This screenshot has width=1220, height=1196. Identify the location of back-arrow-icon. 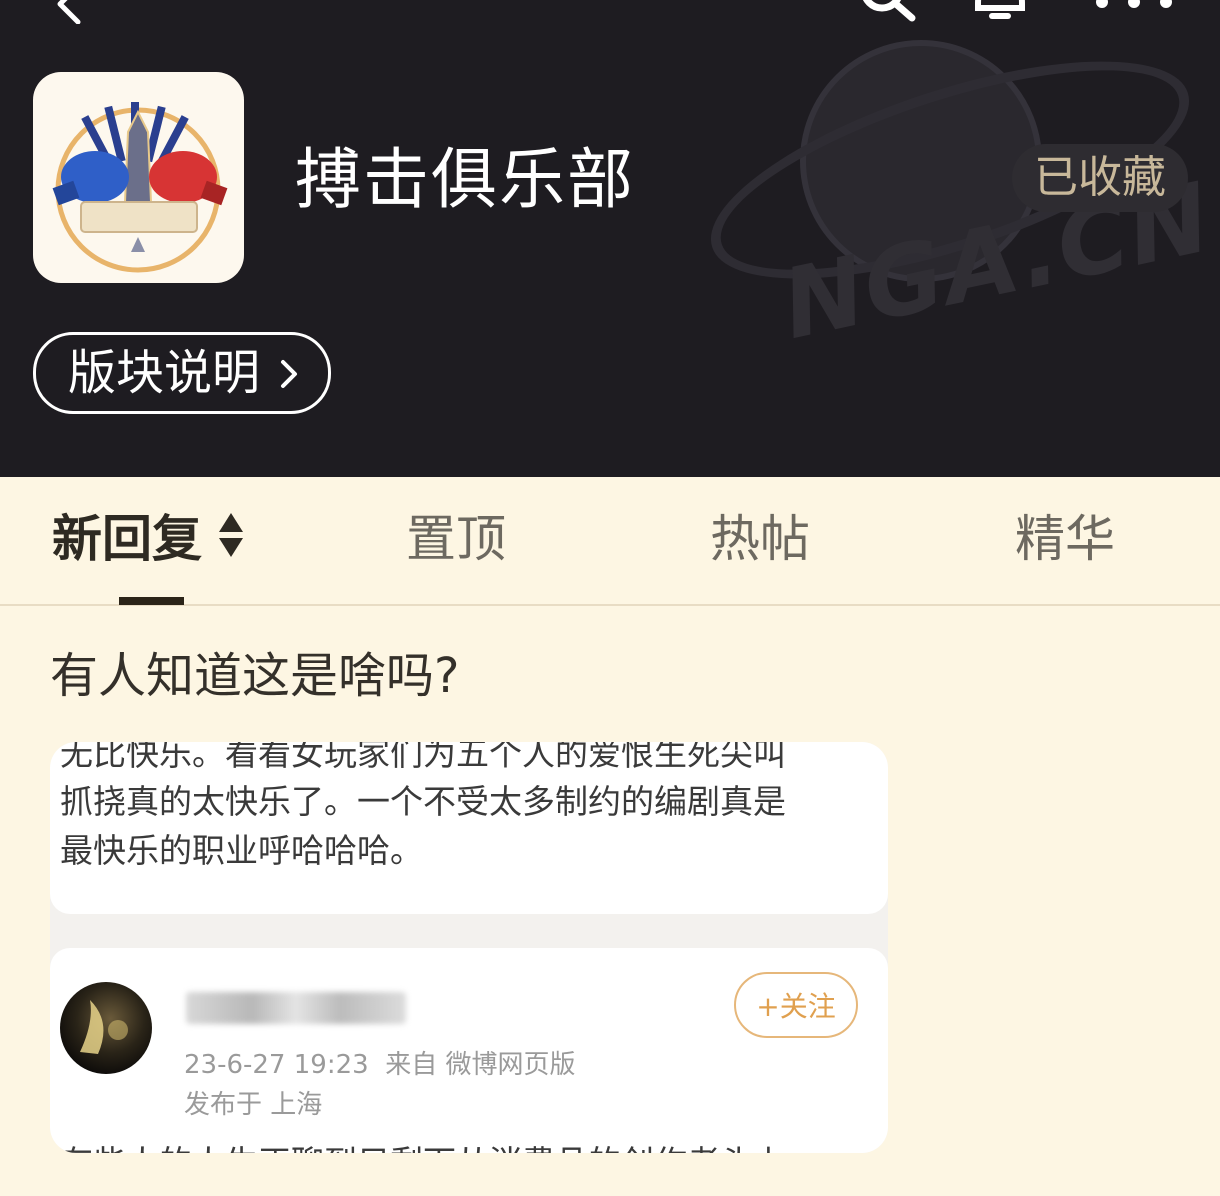
(70, 12).